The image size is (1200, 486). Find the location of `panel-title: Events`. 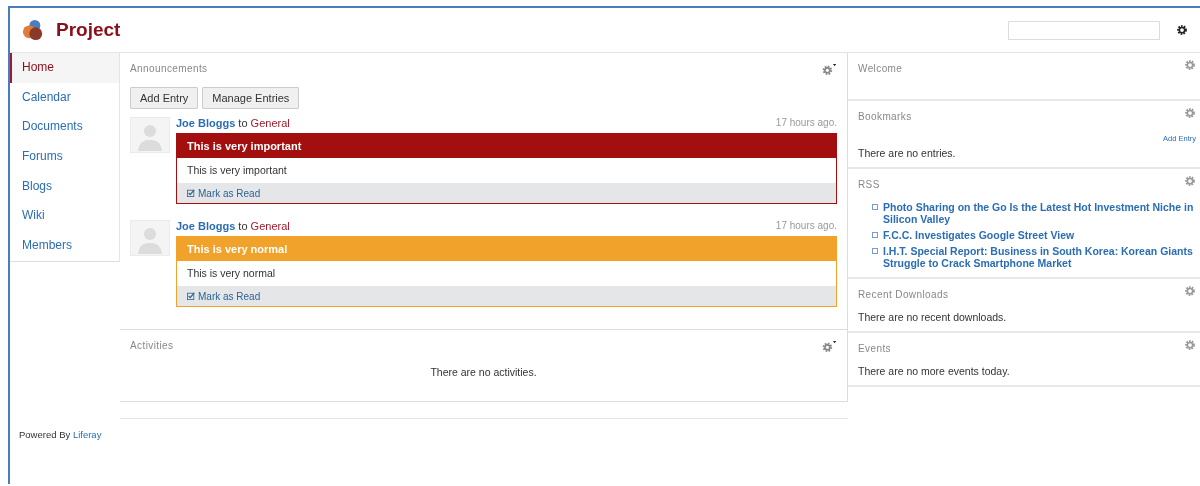

panel-title: Events is located at coordinates (874, 348).